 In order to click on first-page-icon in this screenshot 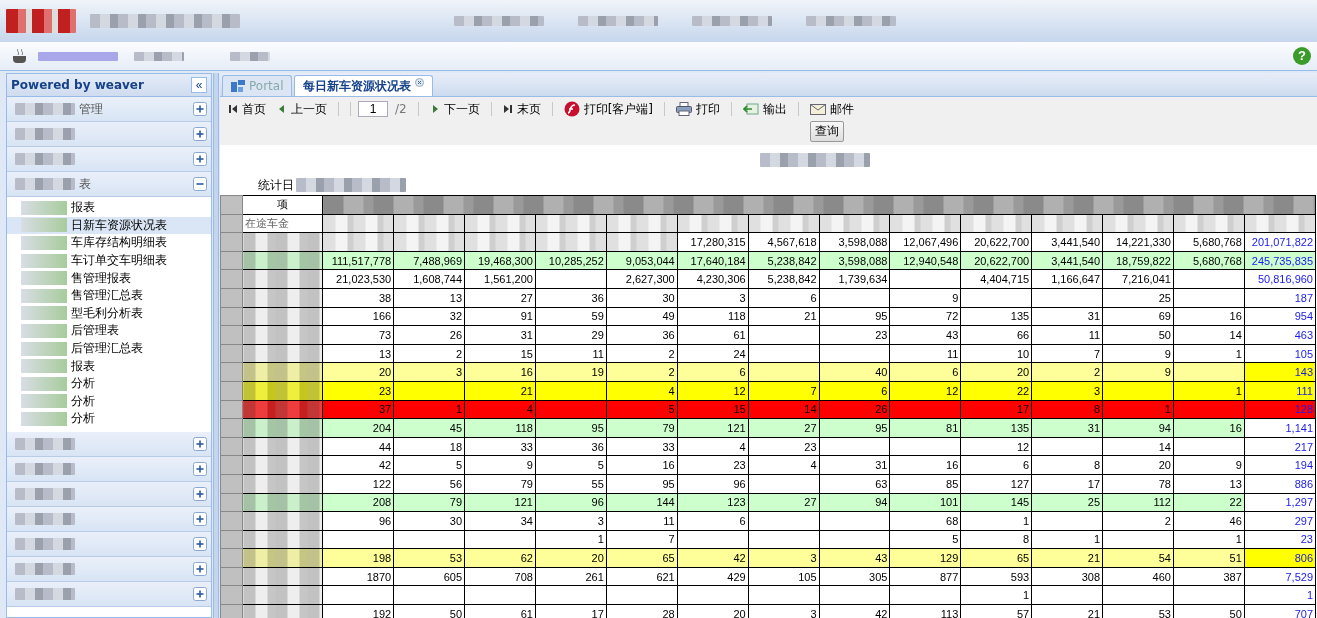, I will do `click(233, 109)`.